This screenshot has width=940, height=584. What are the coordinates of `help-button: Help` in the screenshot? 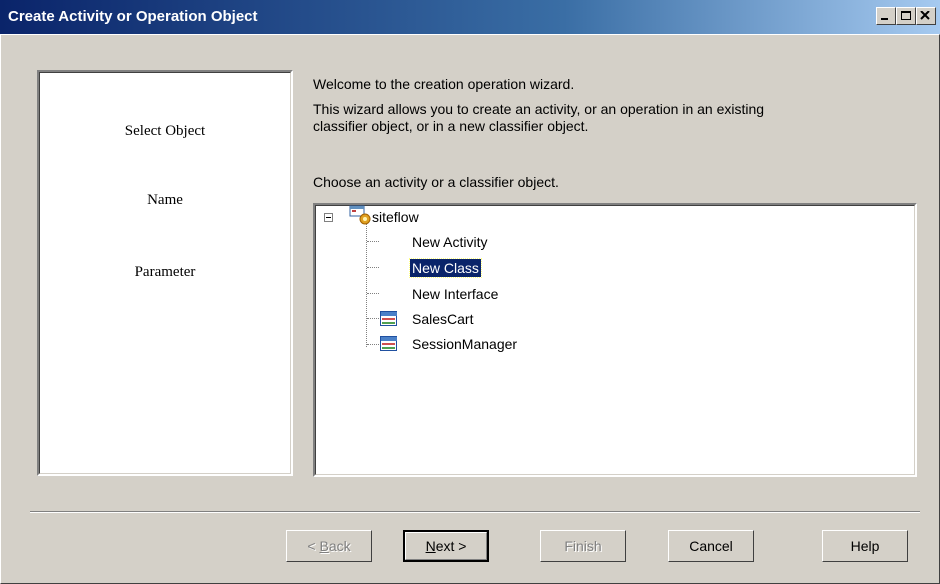 It's located at (865, 546).